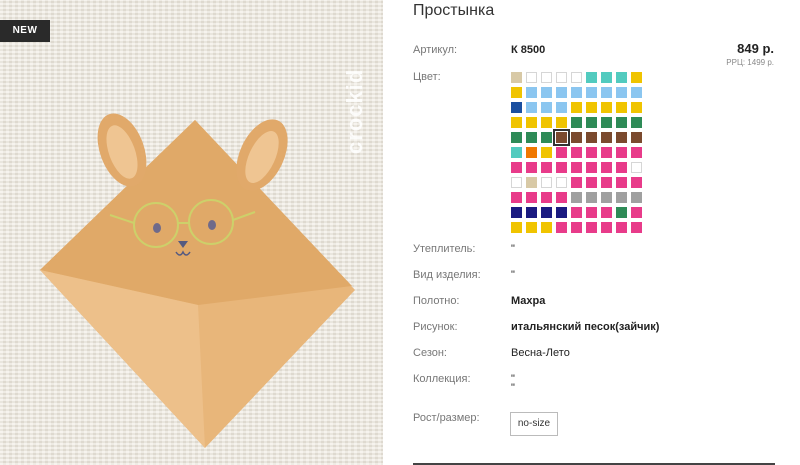 Image resolution: width=800 pixels, height=465 pixels. I want to click on size-option-button: no-size, so click(534, 424).